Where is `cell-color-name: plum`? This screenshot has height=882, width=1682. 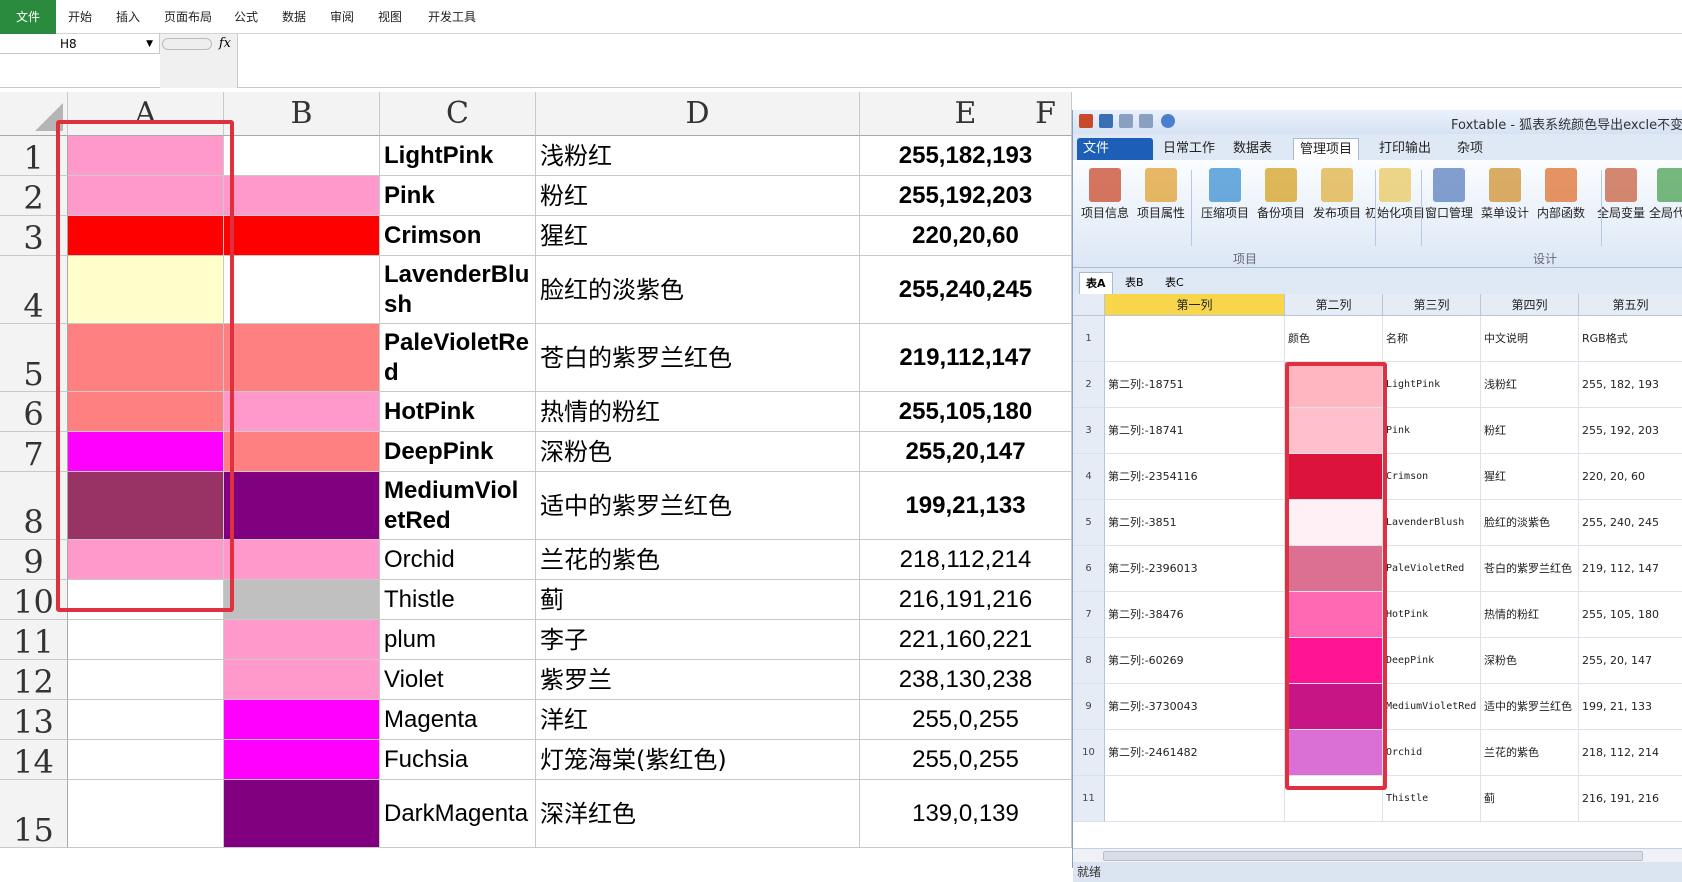
cell-color-name: plum is located at coordinates (458, 640).